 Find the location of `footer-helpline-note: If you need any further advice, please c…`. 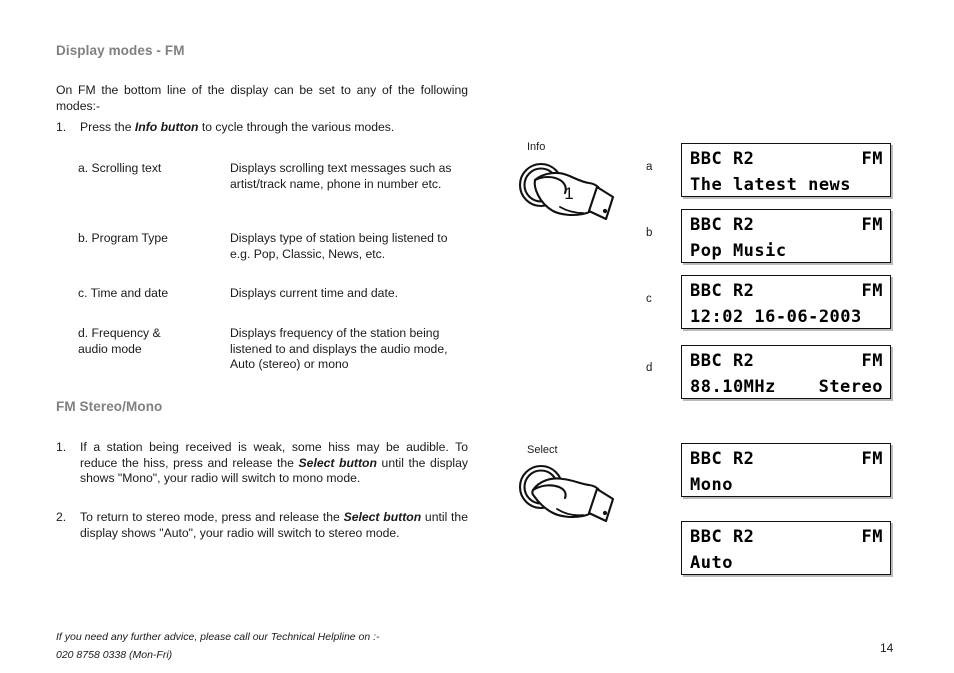

footer-helpline-note: If you need any further advice, please c… is located at coordinates (218, 646).